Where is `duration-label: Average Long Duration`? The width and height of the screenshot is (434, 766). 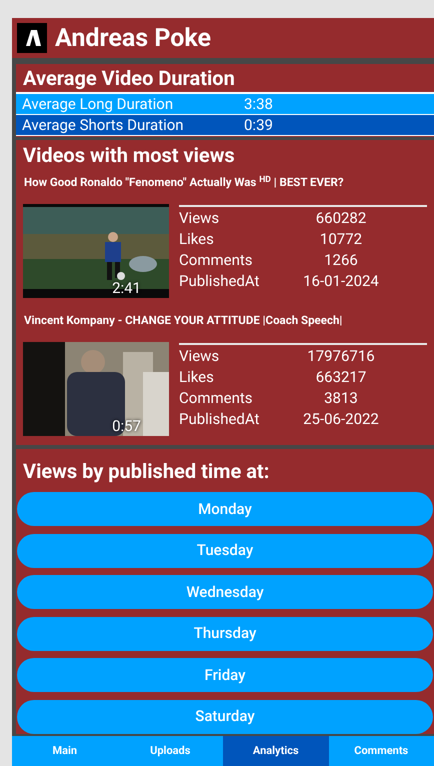 duration-label: Average Long Duration is located at coordinates (98, 104).